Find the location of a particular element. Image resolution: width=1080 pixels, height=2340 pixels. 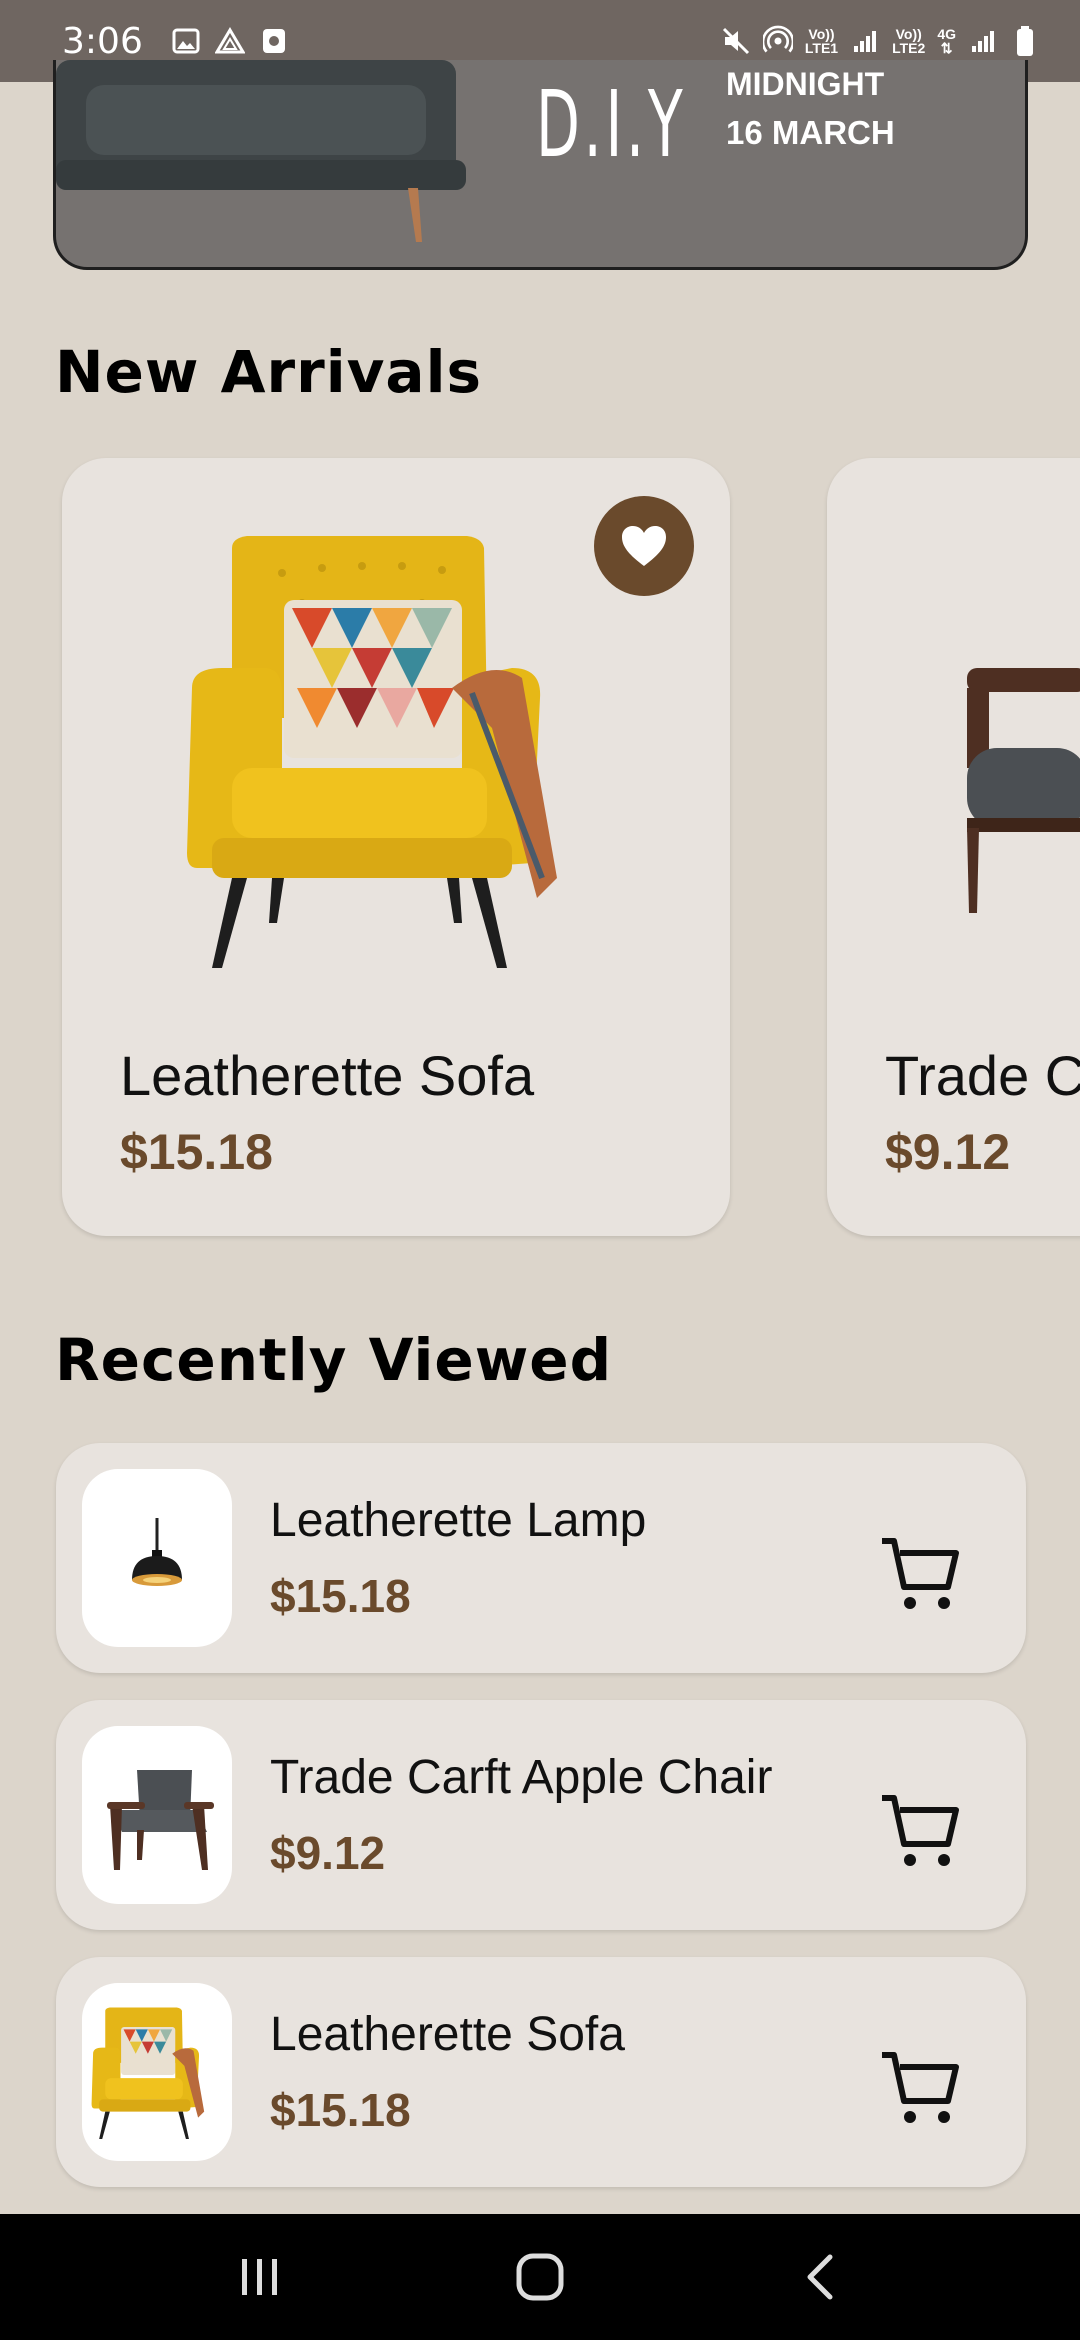

banner-brand: D.I.Y is located at coordinates (611, 124).